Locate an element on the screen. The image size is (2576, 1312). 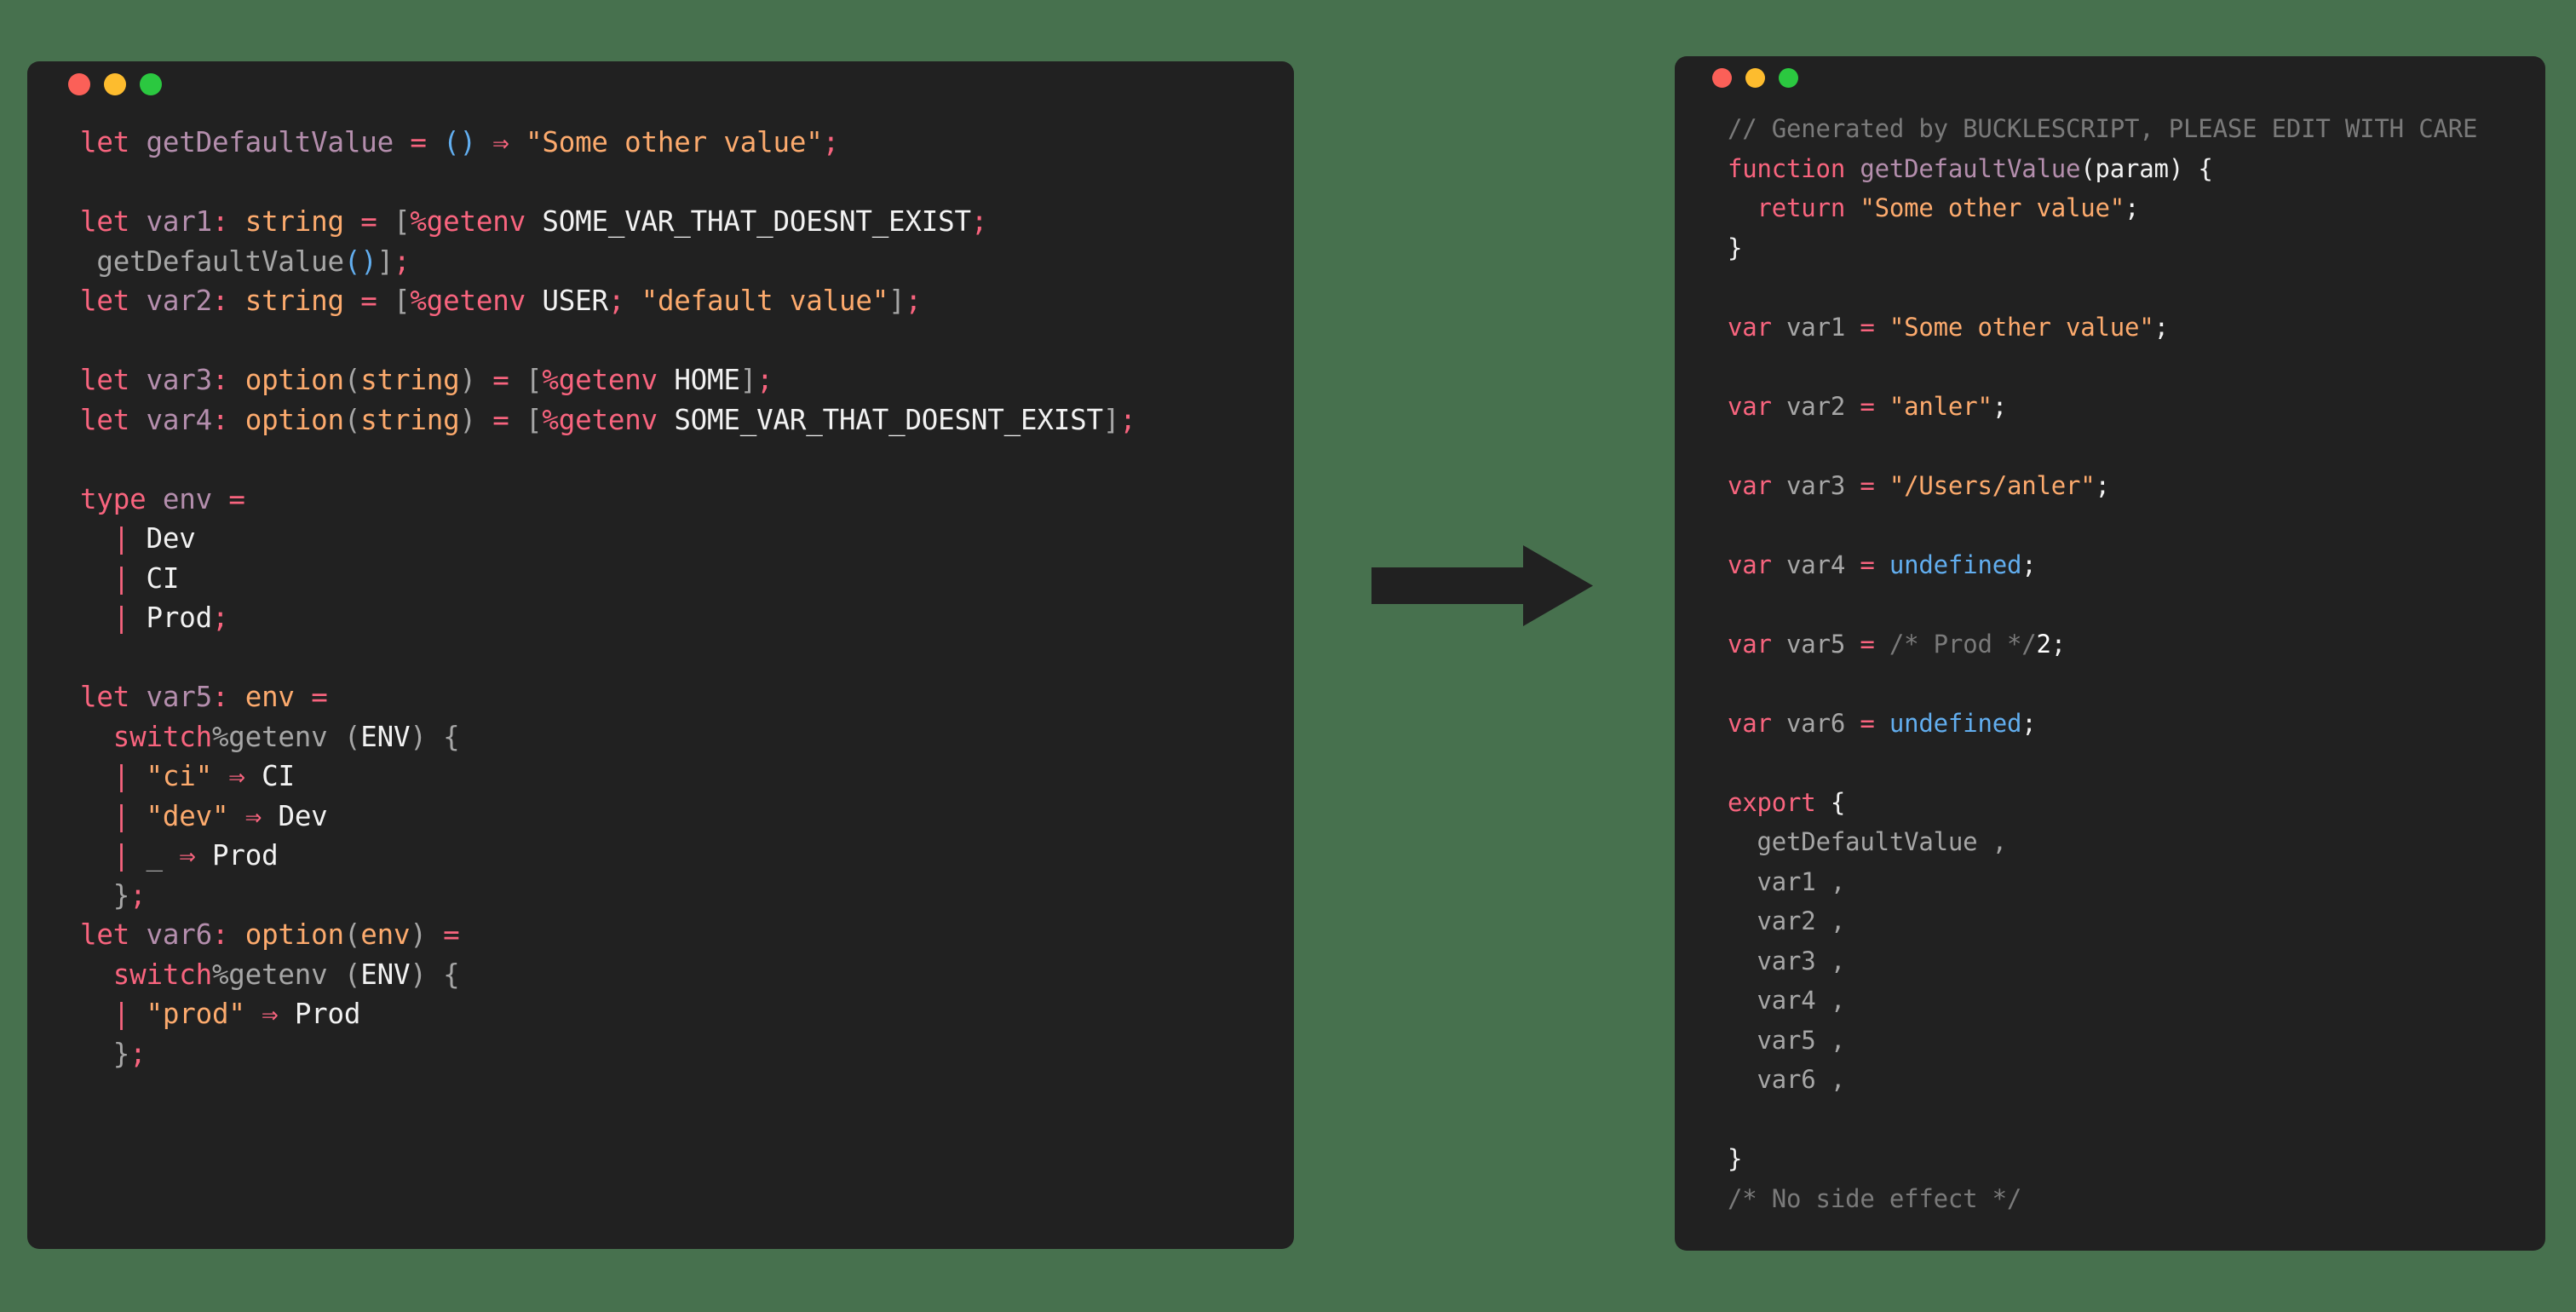
code-token: var1 is located at coordinates (1816, 327).